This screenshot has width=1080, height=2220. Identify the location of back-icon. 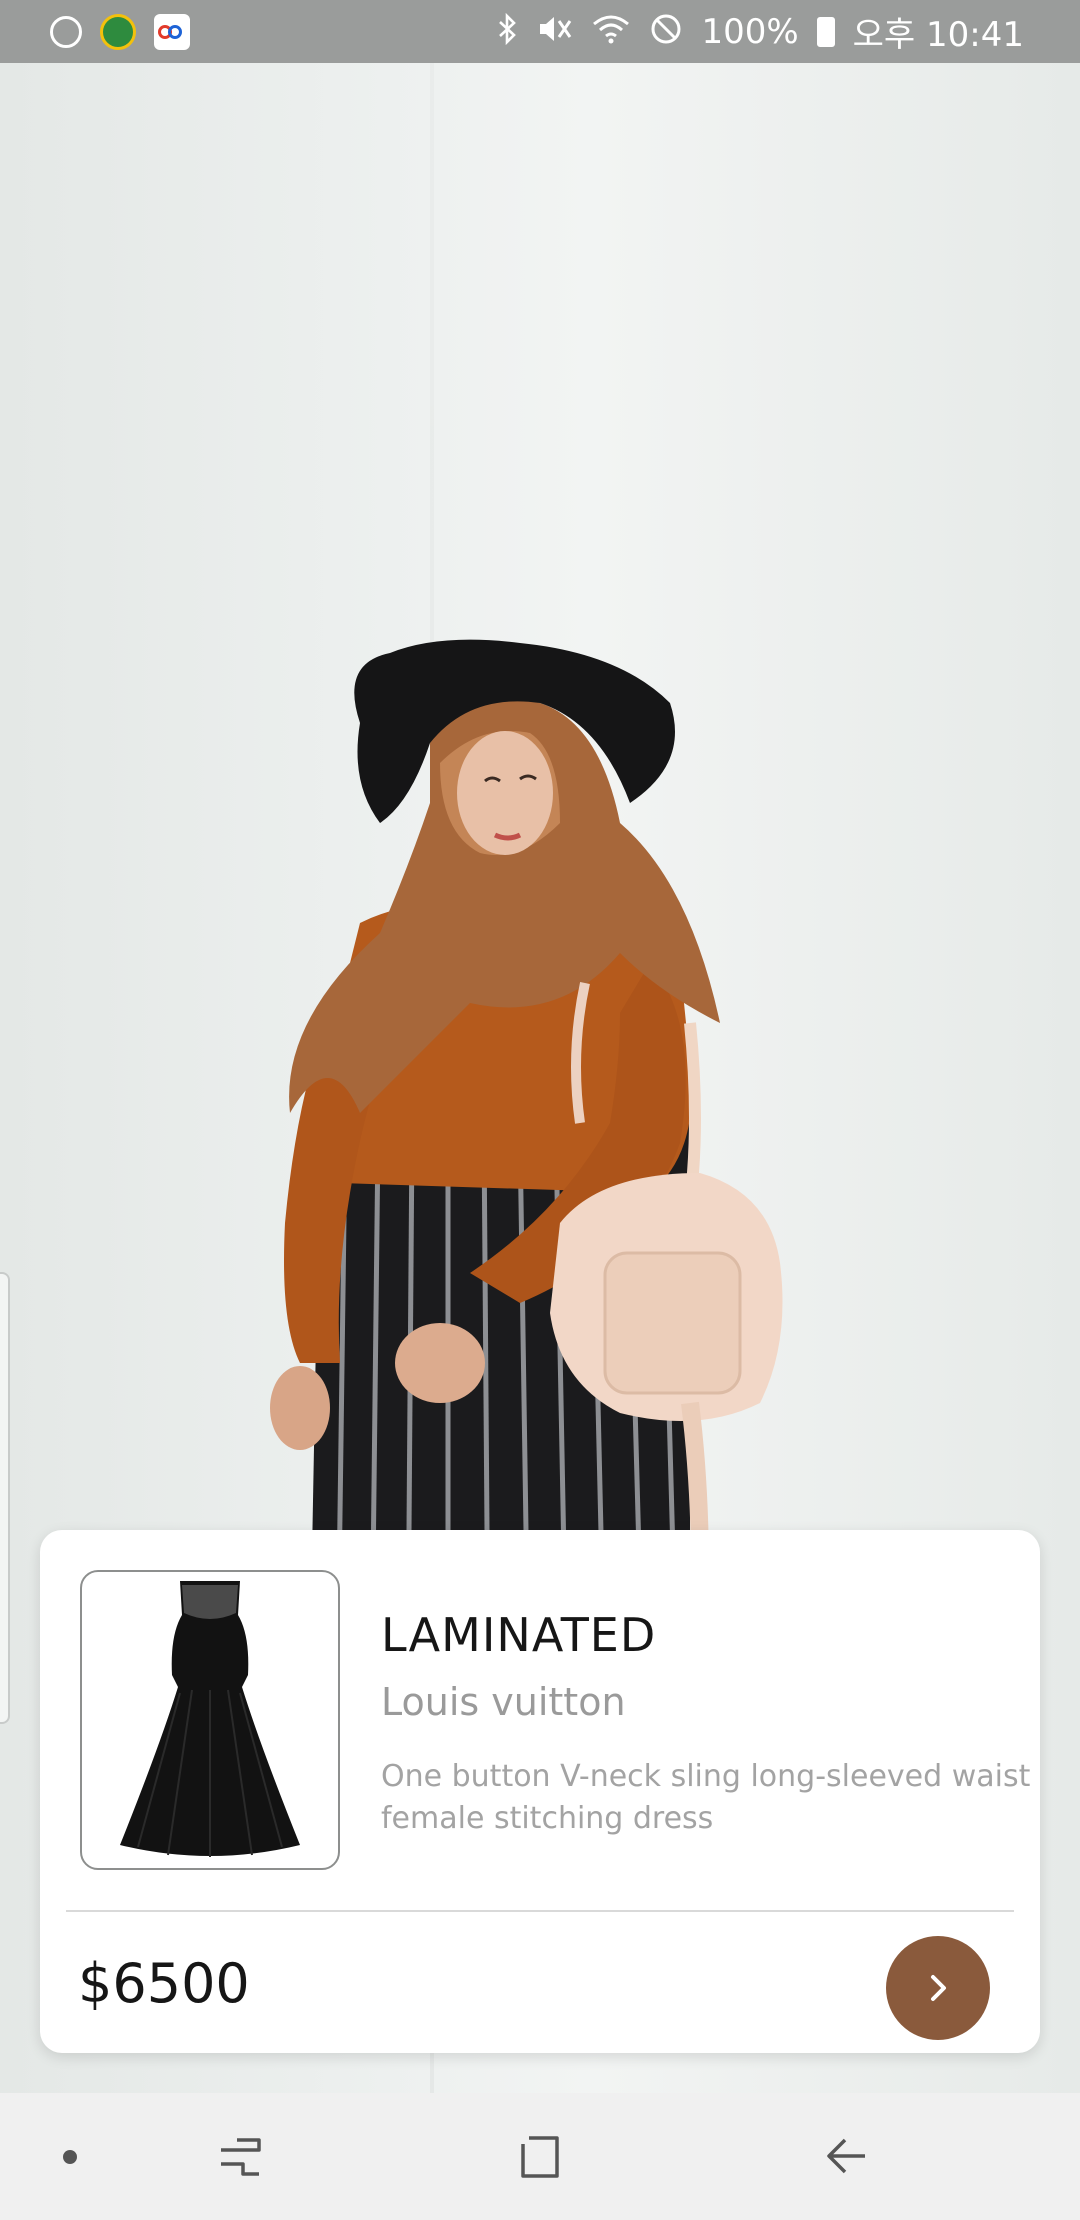
(846, 2156).